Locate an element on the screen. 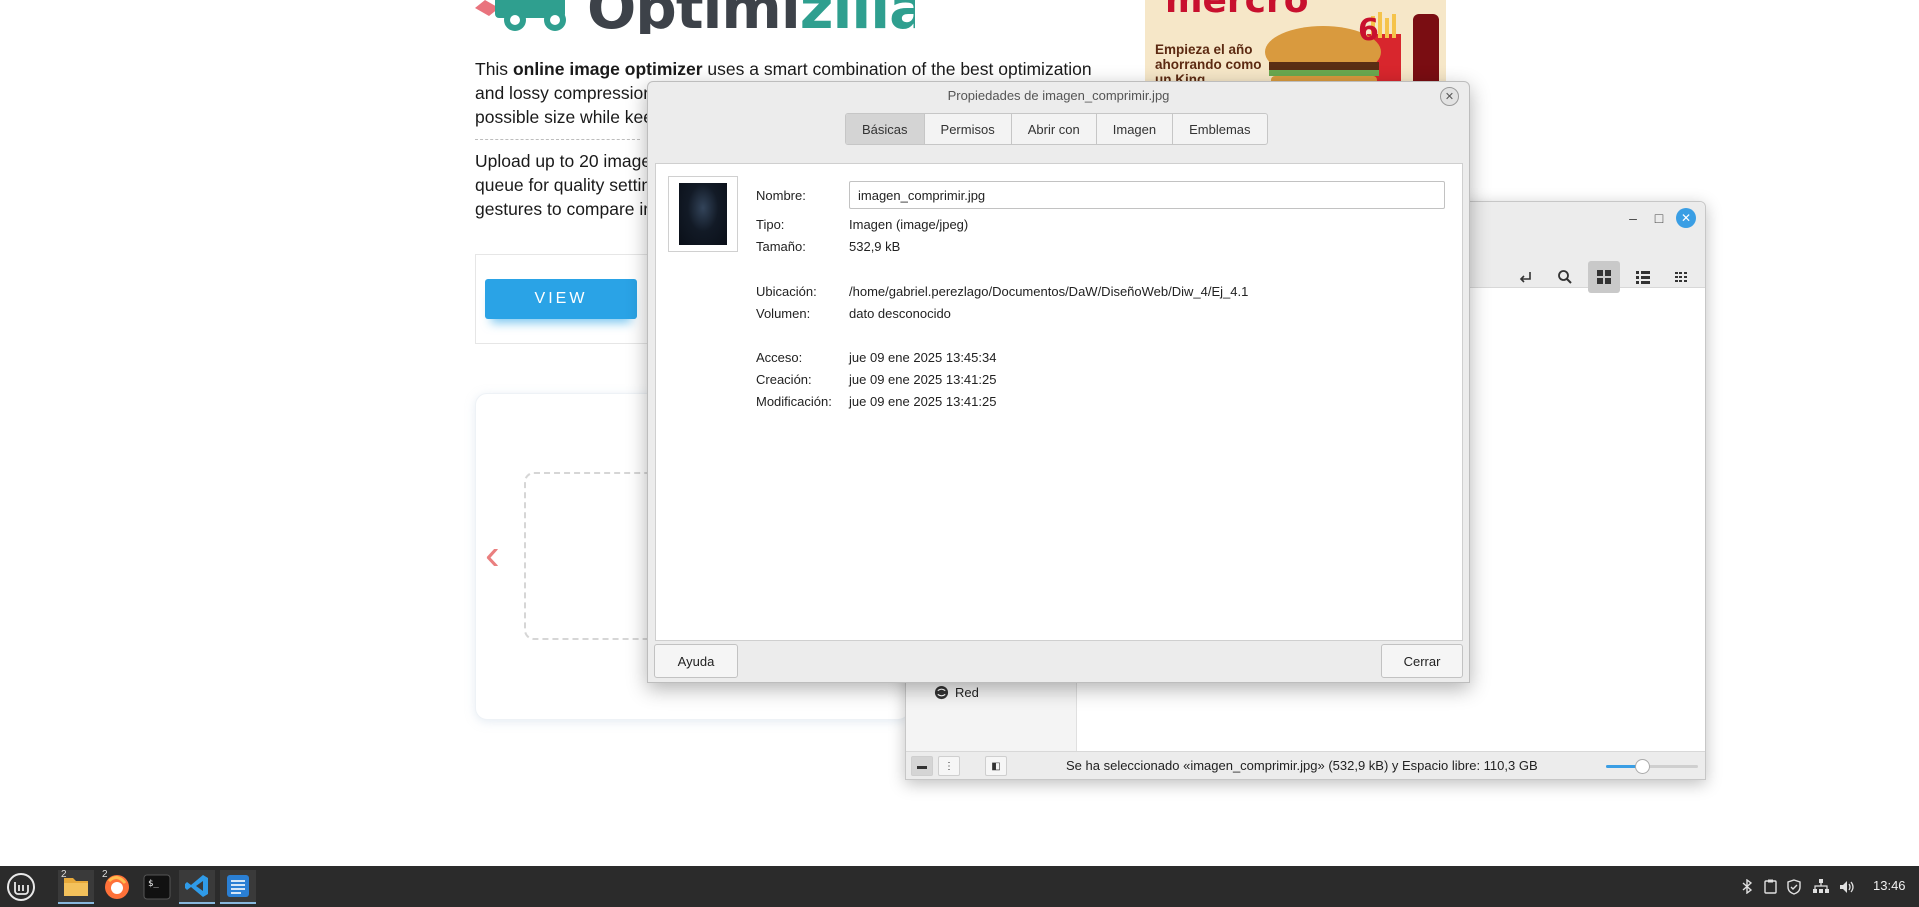 The width and height of the screenshot is (1919, 907). sidebar-item-label: Red is located at coordinates (967, 692).